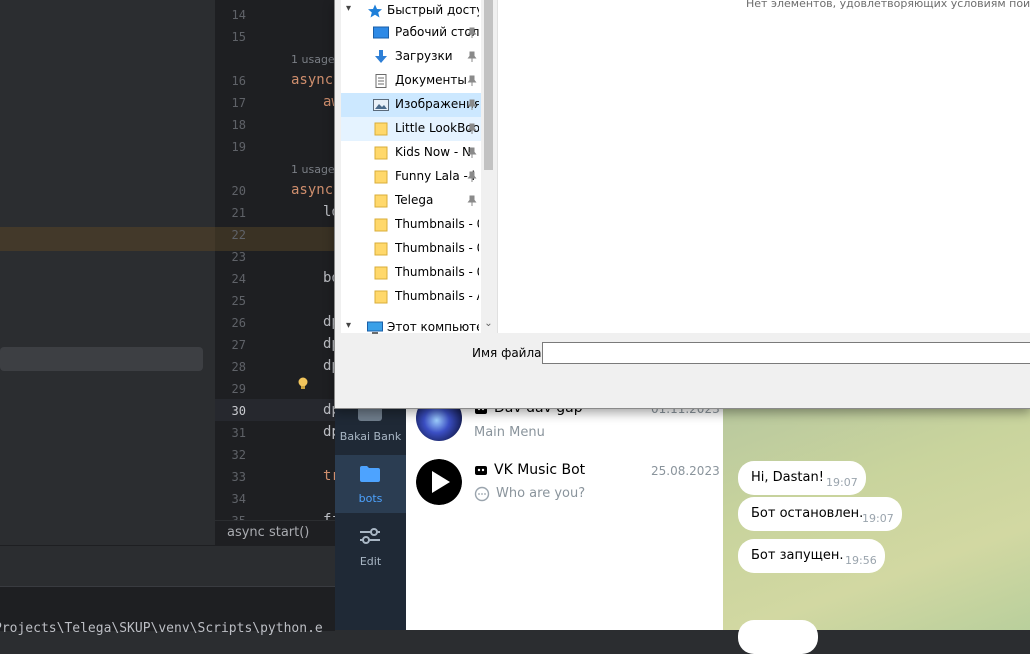  I want to click on documents-icon, so click(381, 81).